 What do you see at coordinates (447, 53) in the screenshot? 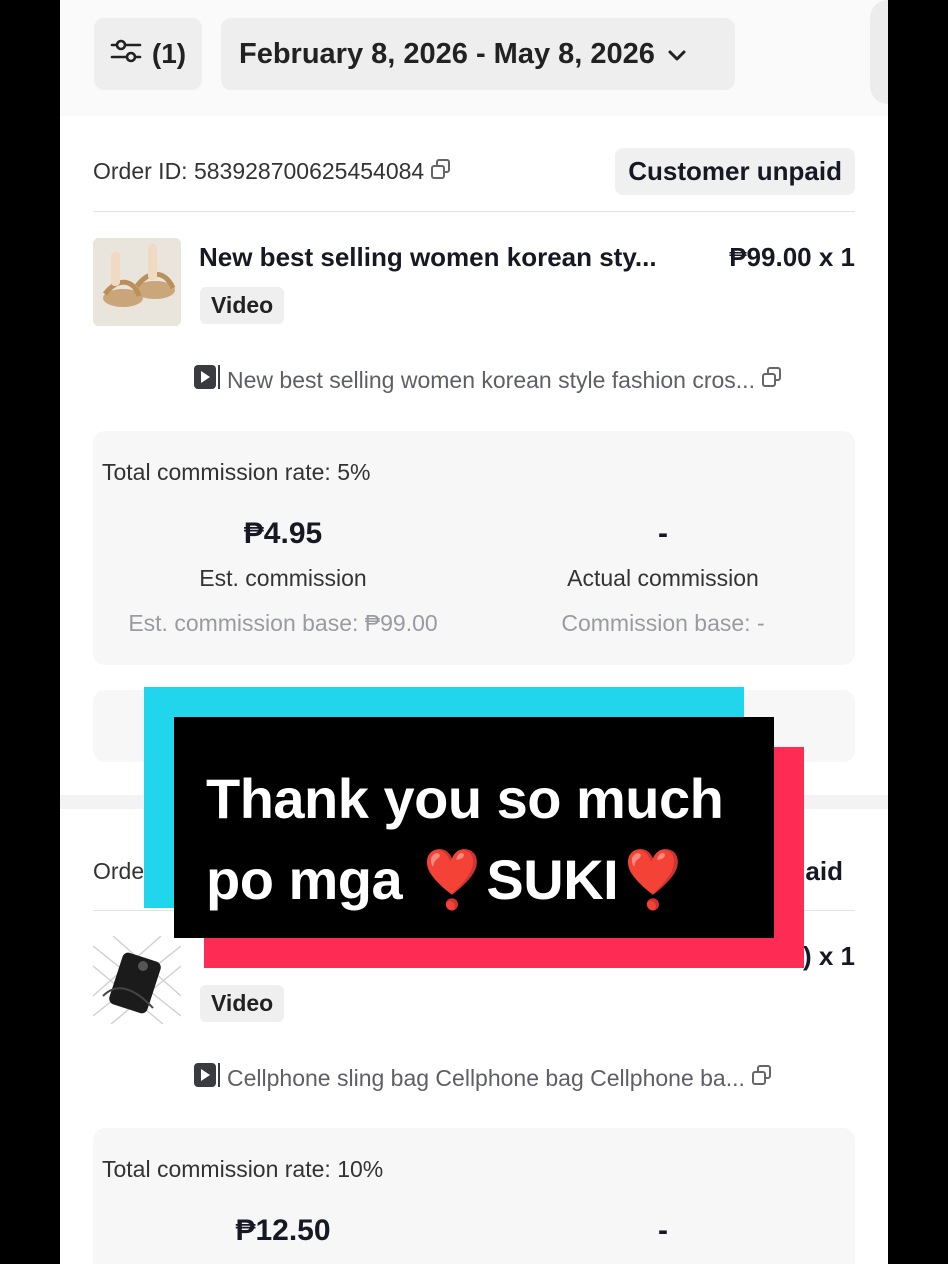
I see `date-range-label: February 8, 2026 - May 8, 2026` at bounding box center [447, 53].